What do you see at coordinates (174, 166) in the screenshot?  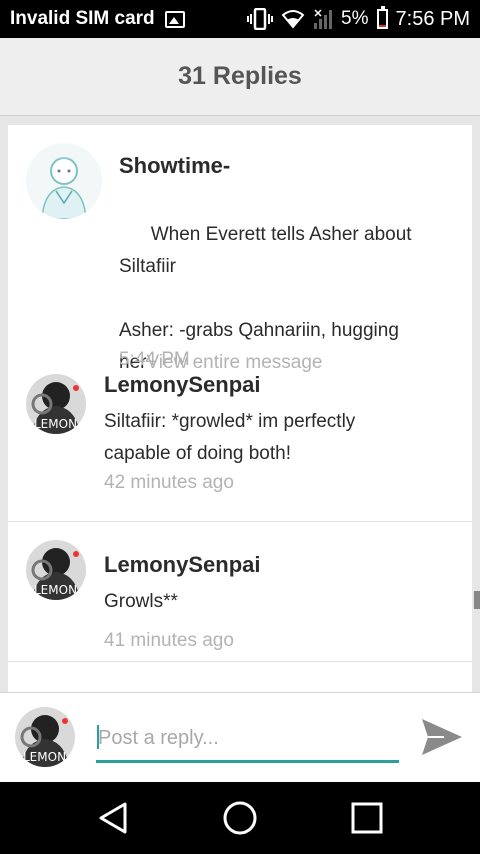 I see `message-username: Showtime-` at bounding box center [174, 166].